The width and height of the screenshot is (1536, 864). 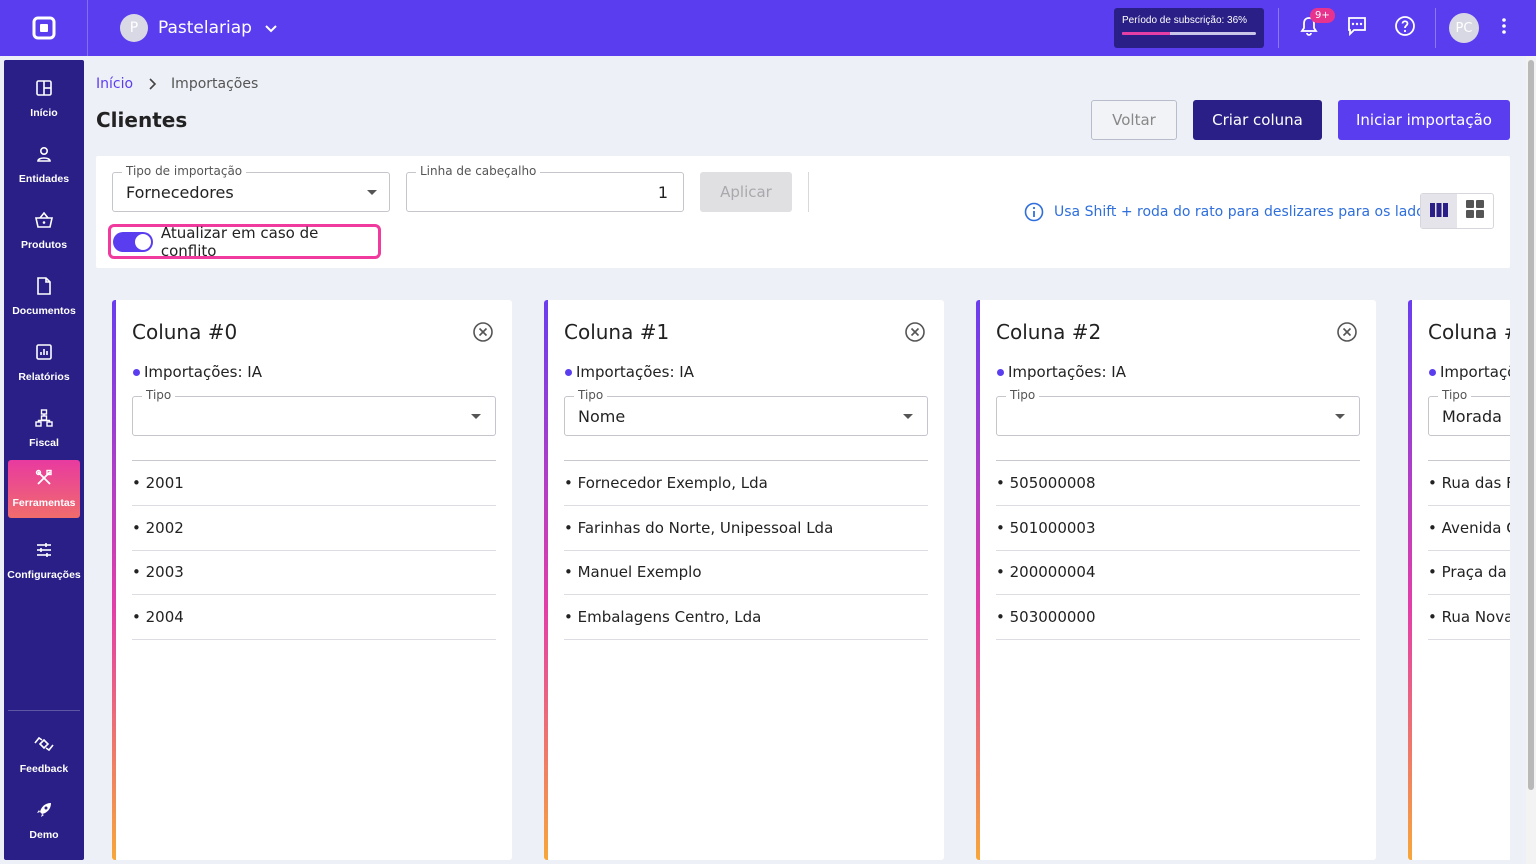 What do you see at coordinates (44, 99) in the screenshot?
I see `sidebar-item-inicio: Início` at bounding box center [44, 99].